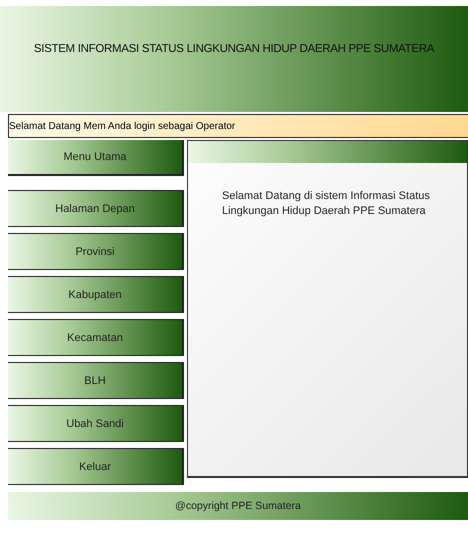 The height and width of the screenshot is (536, 468). What do you see at coordinates (238, 506) in the screenshot?
I see `copyright-text: @copyright PPE Sumatera` at bounding box center [238, 506].